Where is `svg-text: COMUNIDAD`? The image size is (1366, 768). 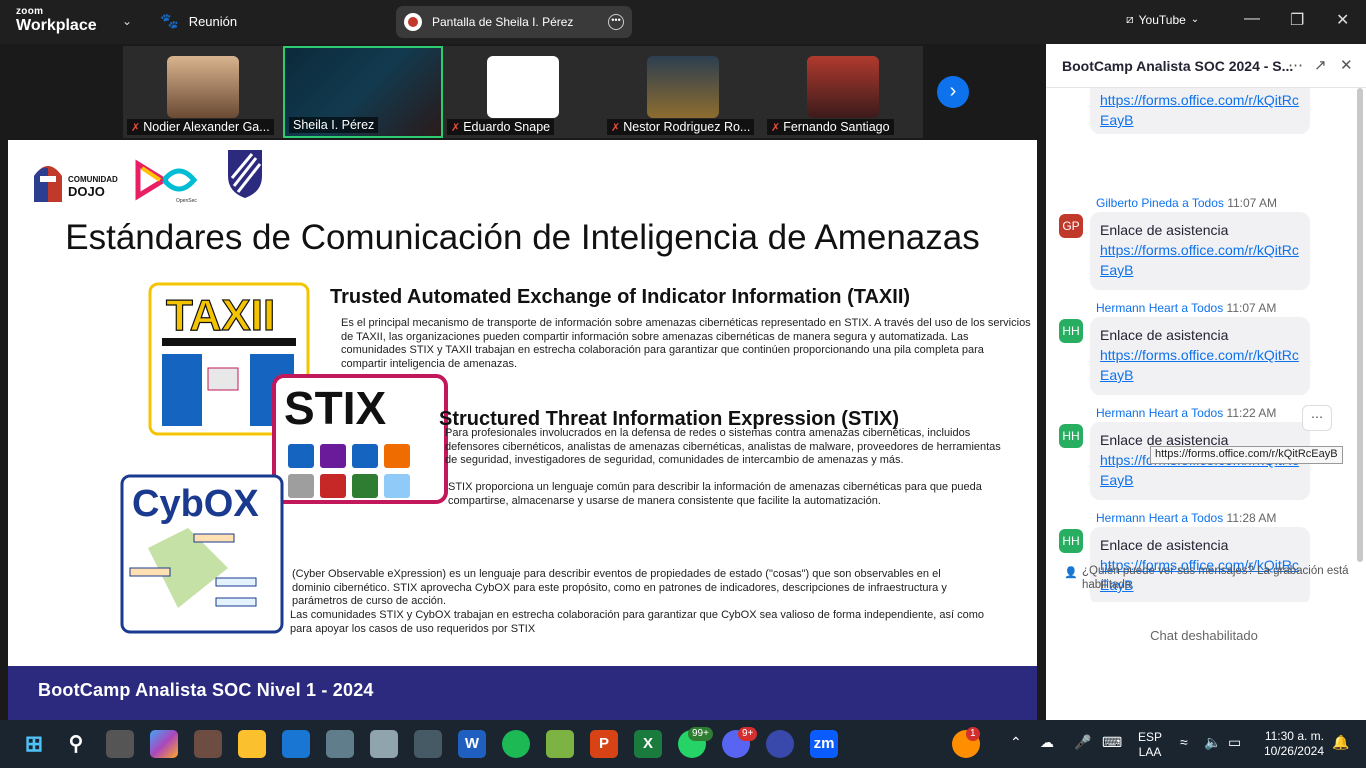 svg-text: COMUNIDAD is located at coordinates (93, 179).